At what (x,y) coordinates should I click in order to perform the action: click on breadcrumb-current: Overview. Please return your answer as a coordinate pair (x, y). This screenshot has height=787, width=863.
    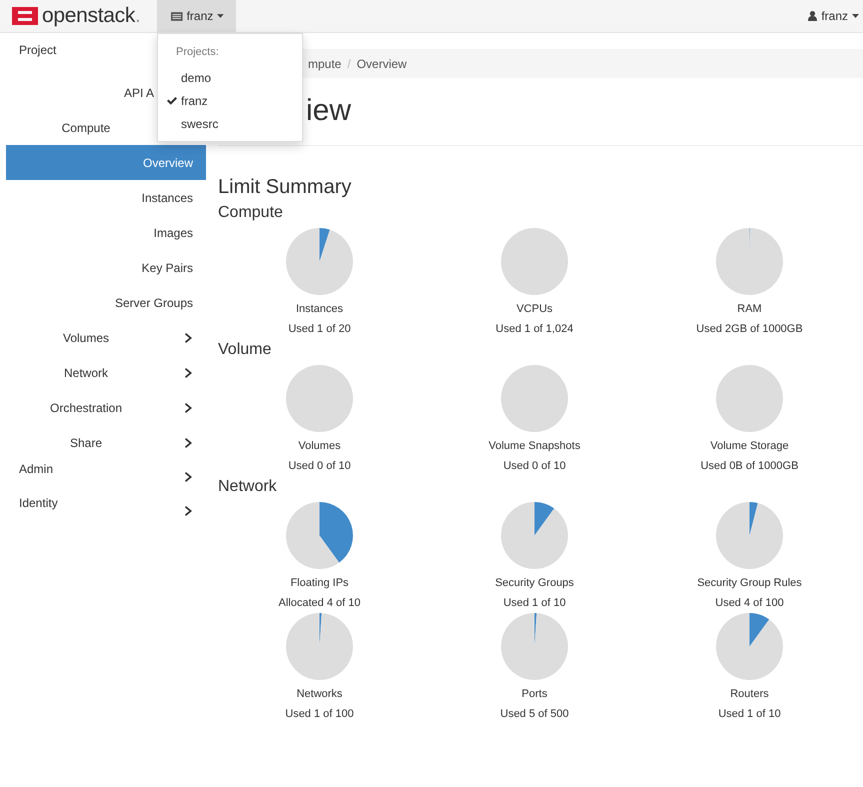
    Looking at the image, I should click on (381, 63).